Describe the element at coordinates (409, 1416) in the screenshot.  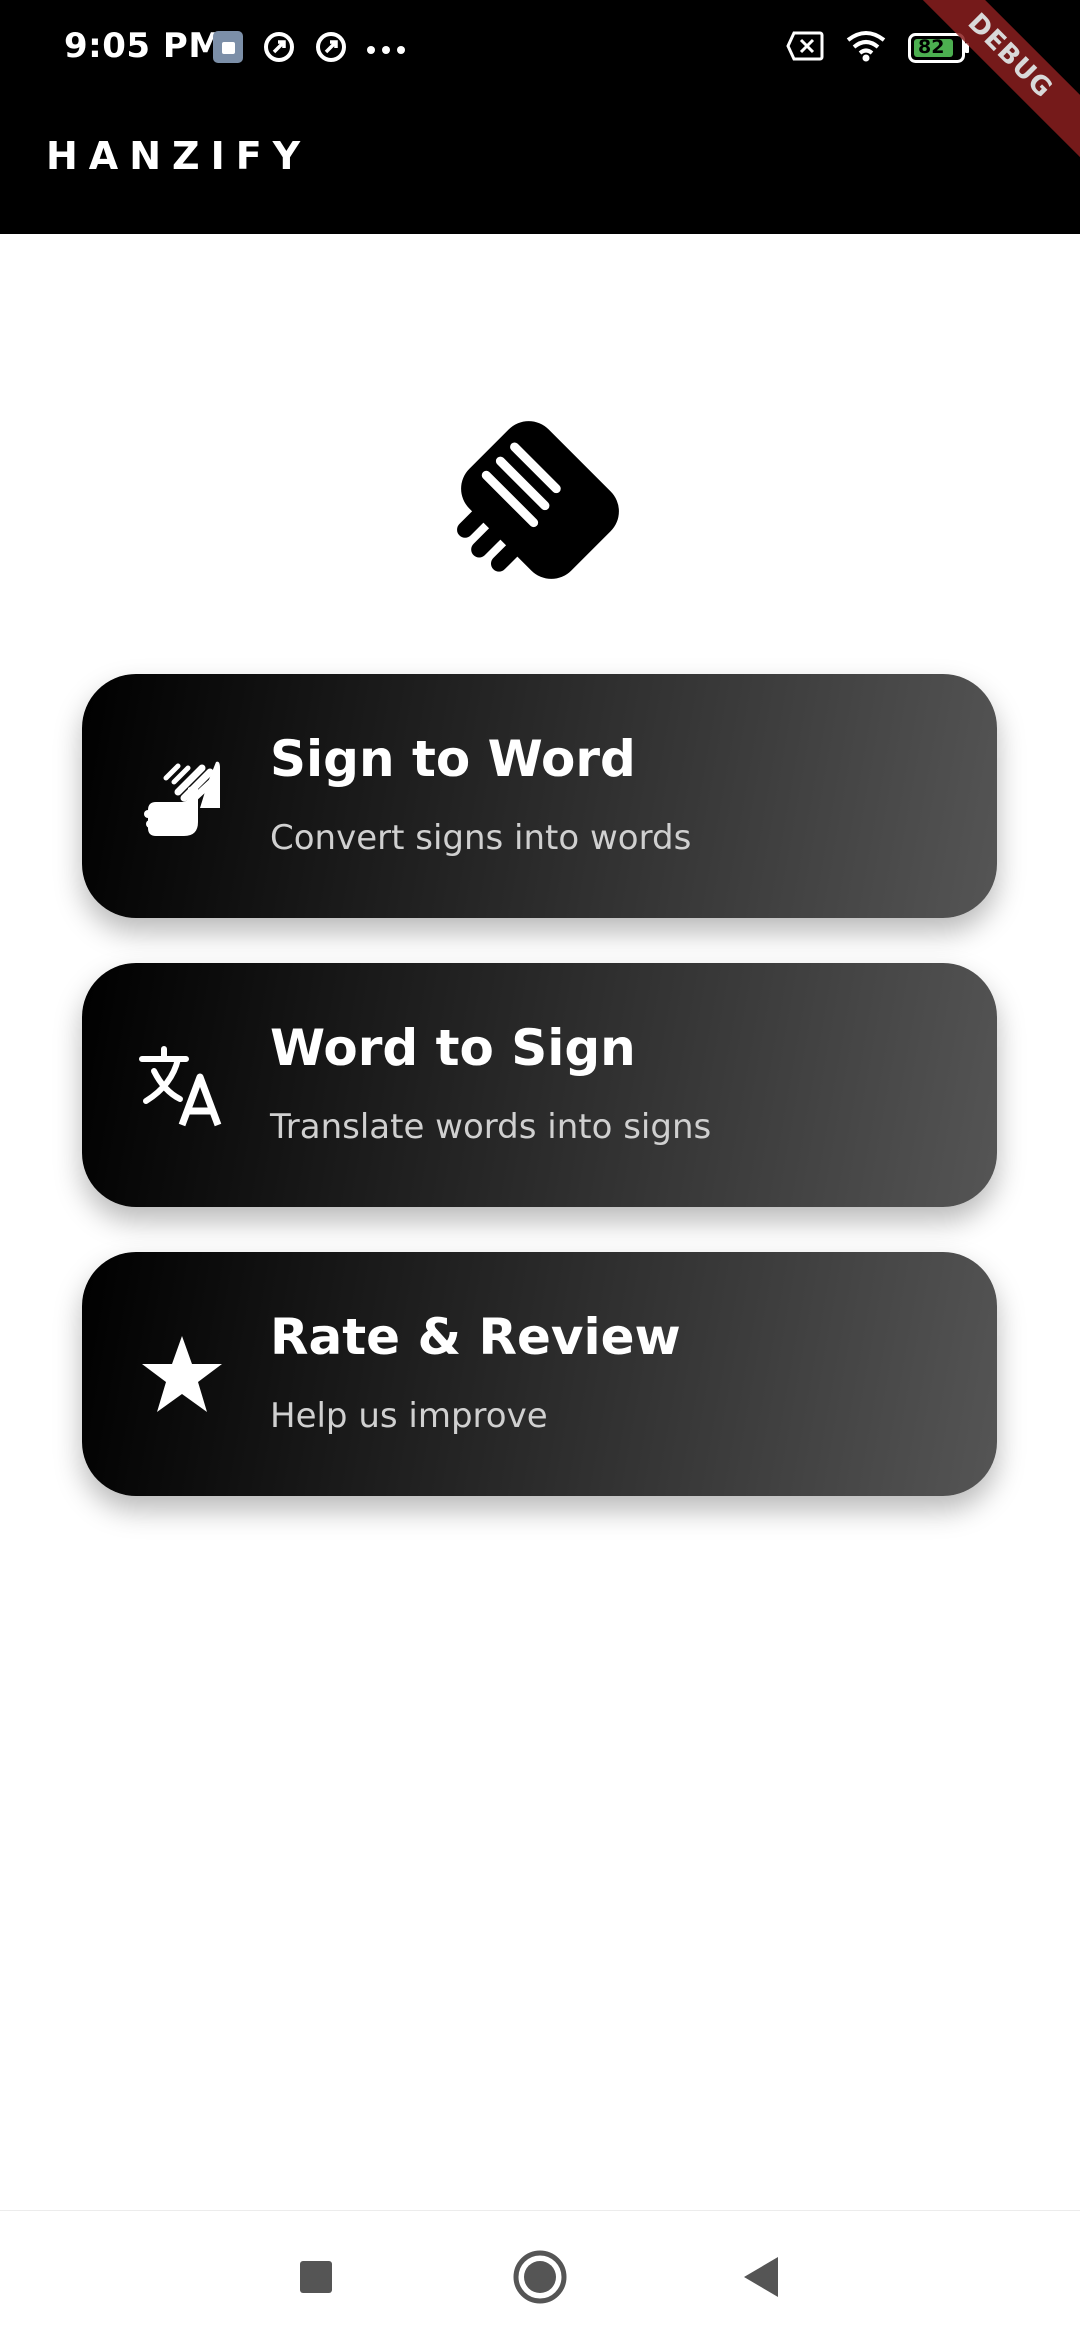
I see `card-subtitle: Help us improve` at that location.